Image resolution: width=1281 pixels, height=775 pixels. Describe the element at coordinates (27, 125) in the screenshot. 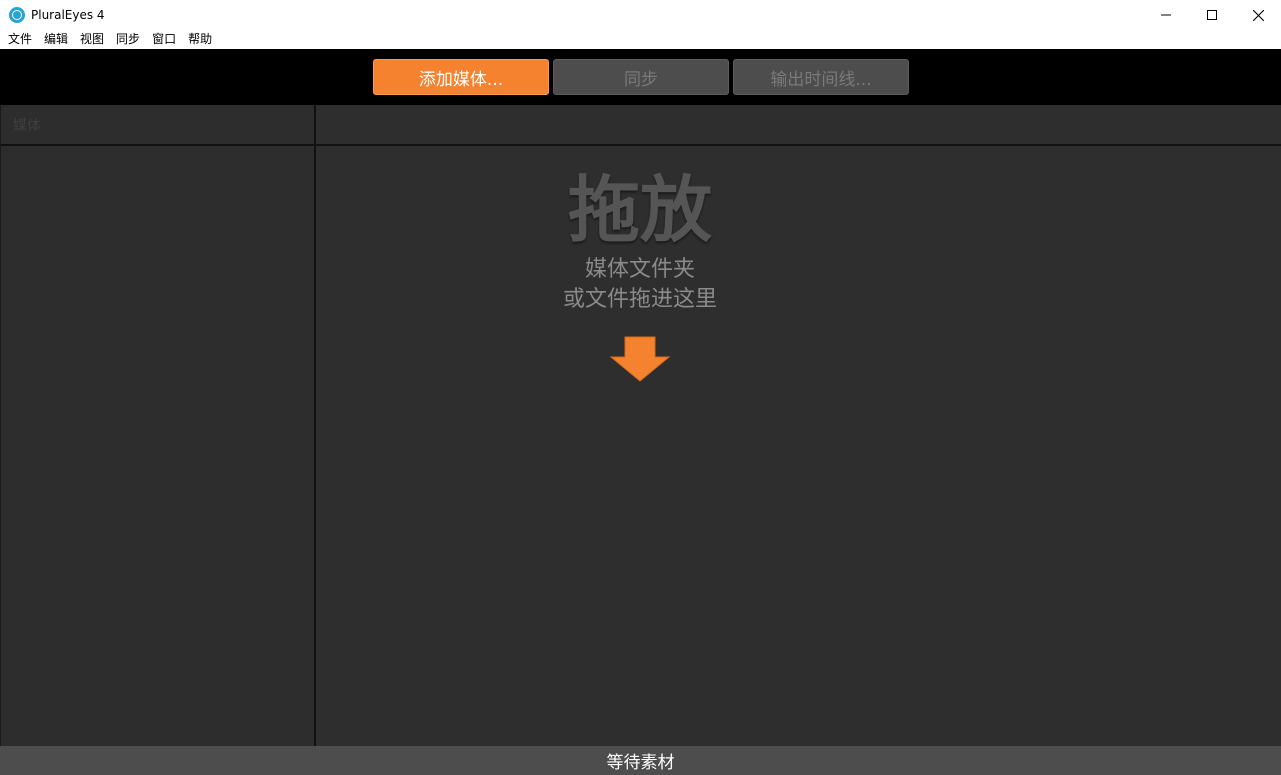

I see `media-panel-label: 媒体` at that location.